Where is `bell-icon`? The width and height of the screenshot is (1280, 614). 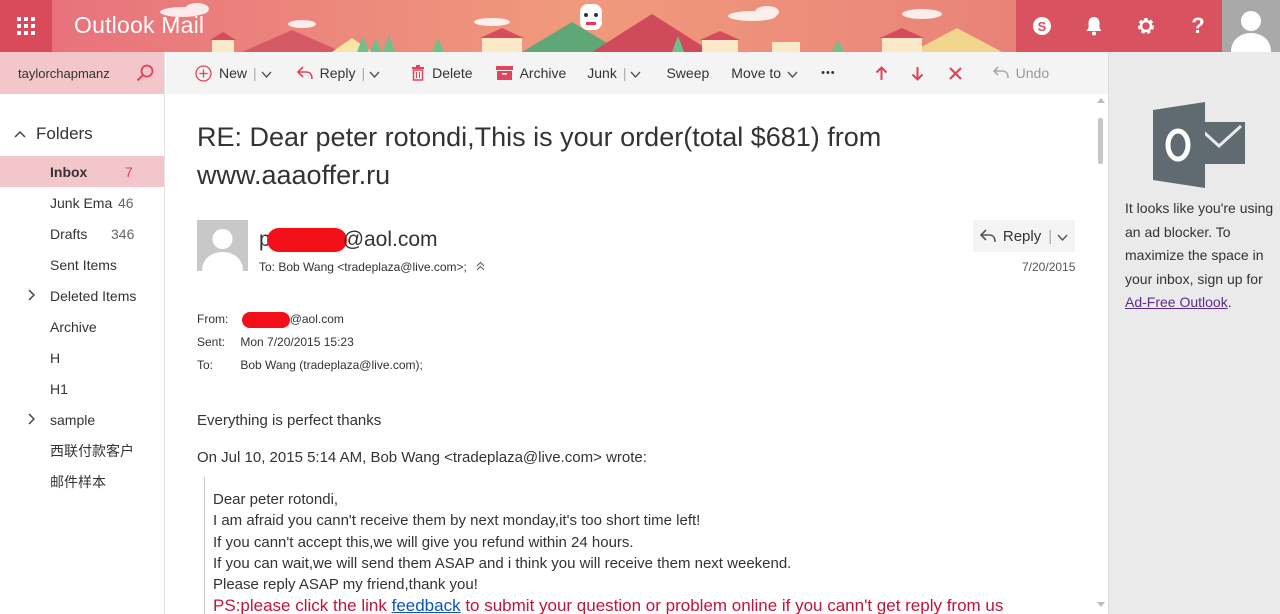
bell-icon is located at coordinates (1094, 26).